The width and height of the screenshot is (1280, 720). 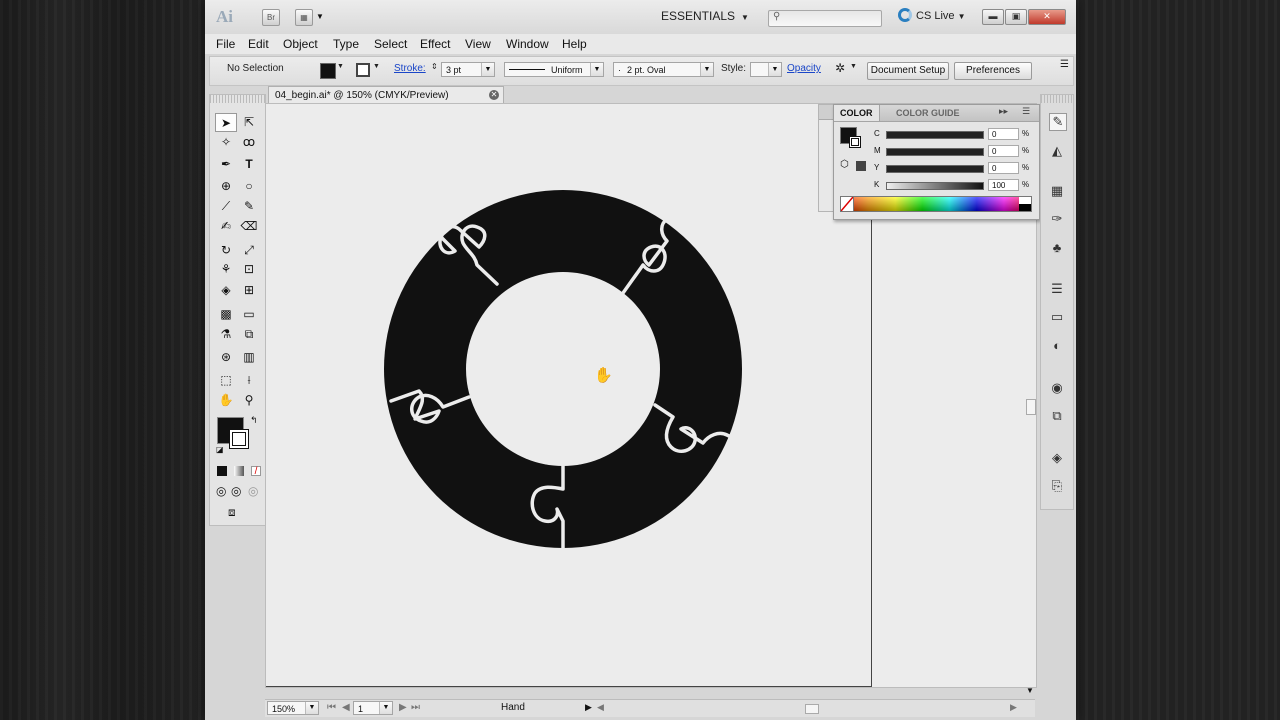 What do you see at coordinates (226, 122) in the screenshot?
I see `selection-tool-icon: ➤` at bounding box center [226, 122].